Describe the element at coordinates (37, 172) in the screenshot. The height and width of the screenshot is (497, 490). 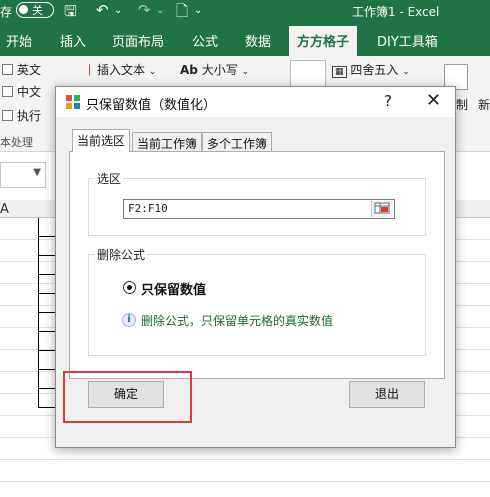
I see `chevron-down-icon: ▼` at that location.